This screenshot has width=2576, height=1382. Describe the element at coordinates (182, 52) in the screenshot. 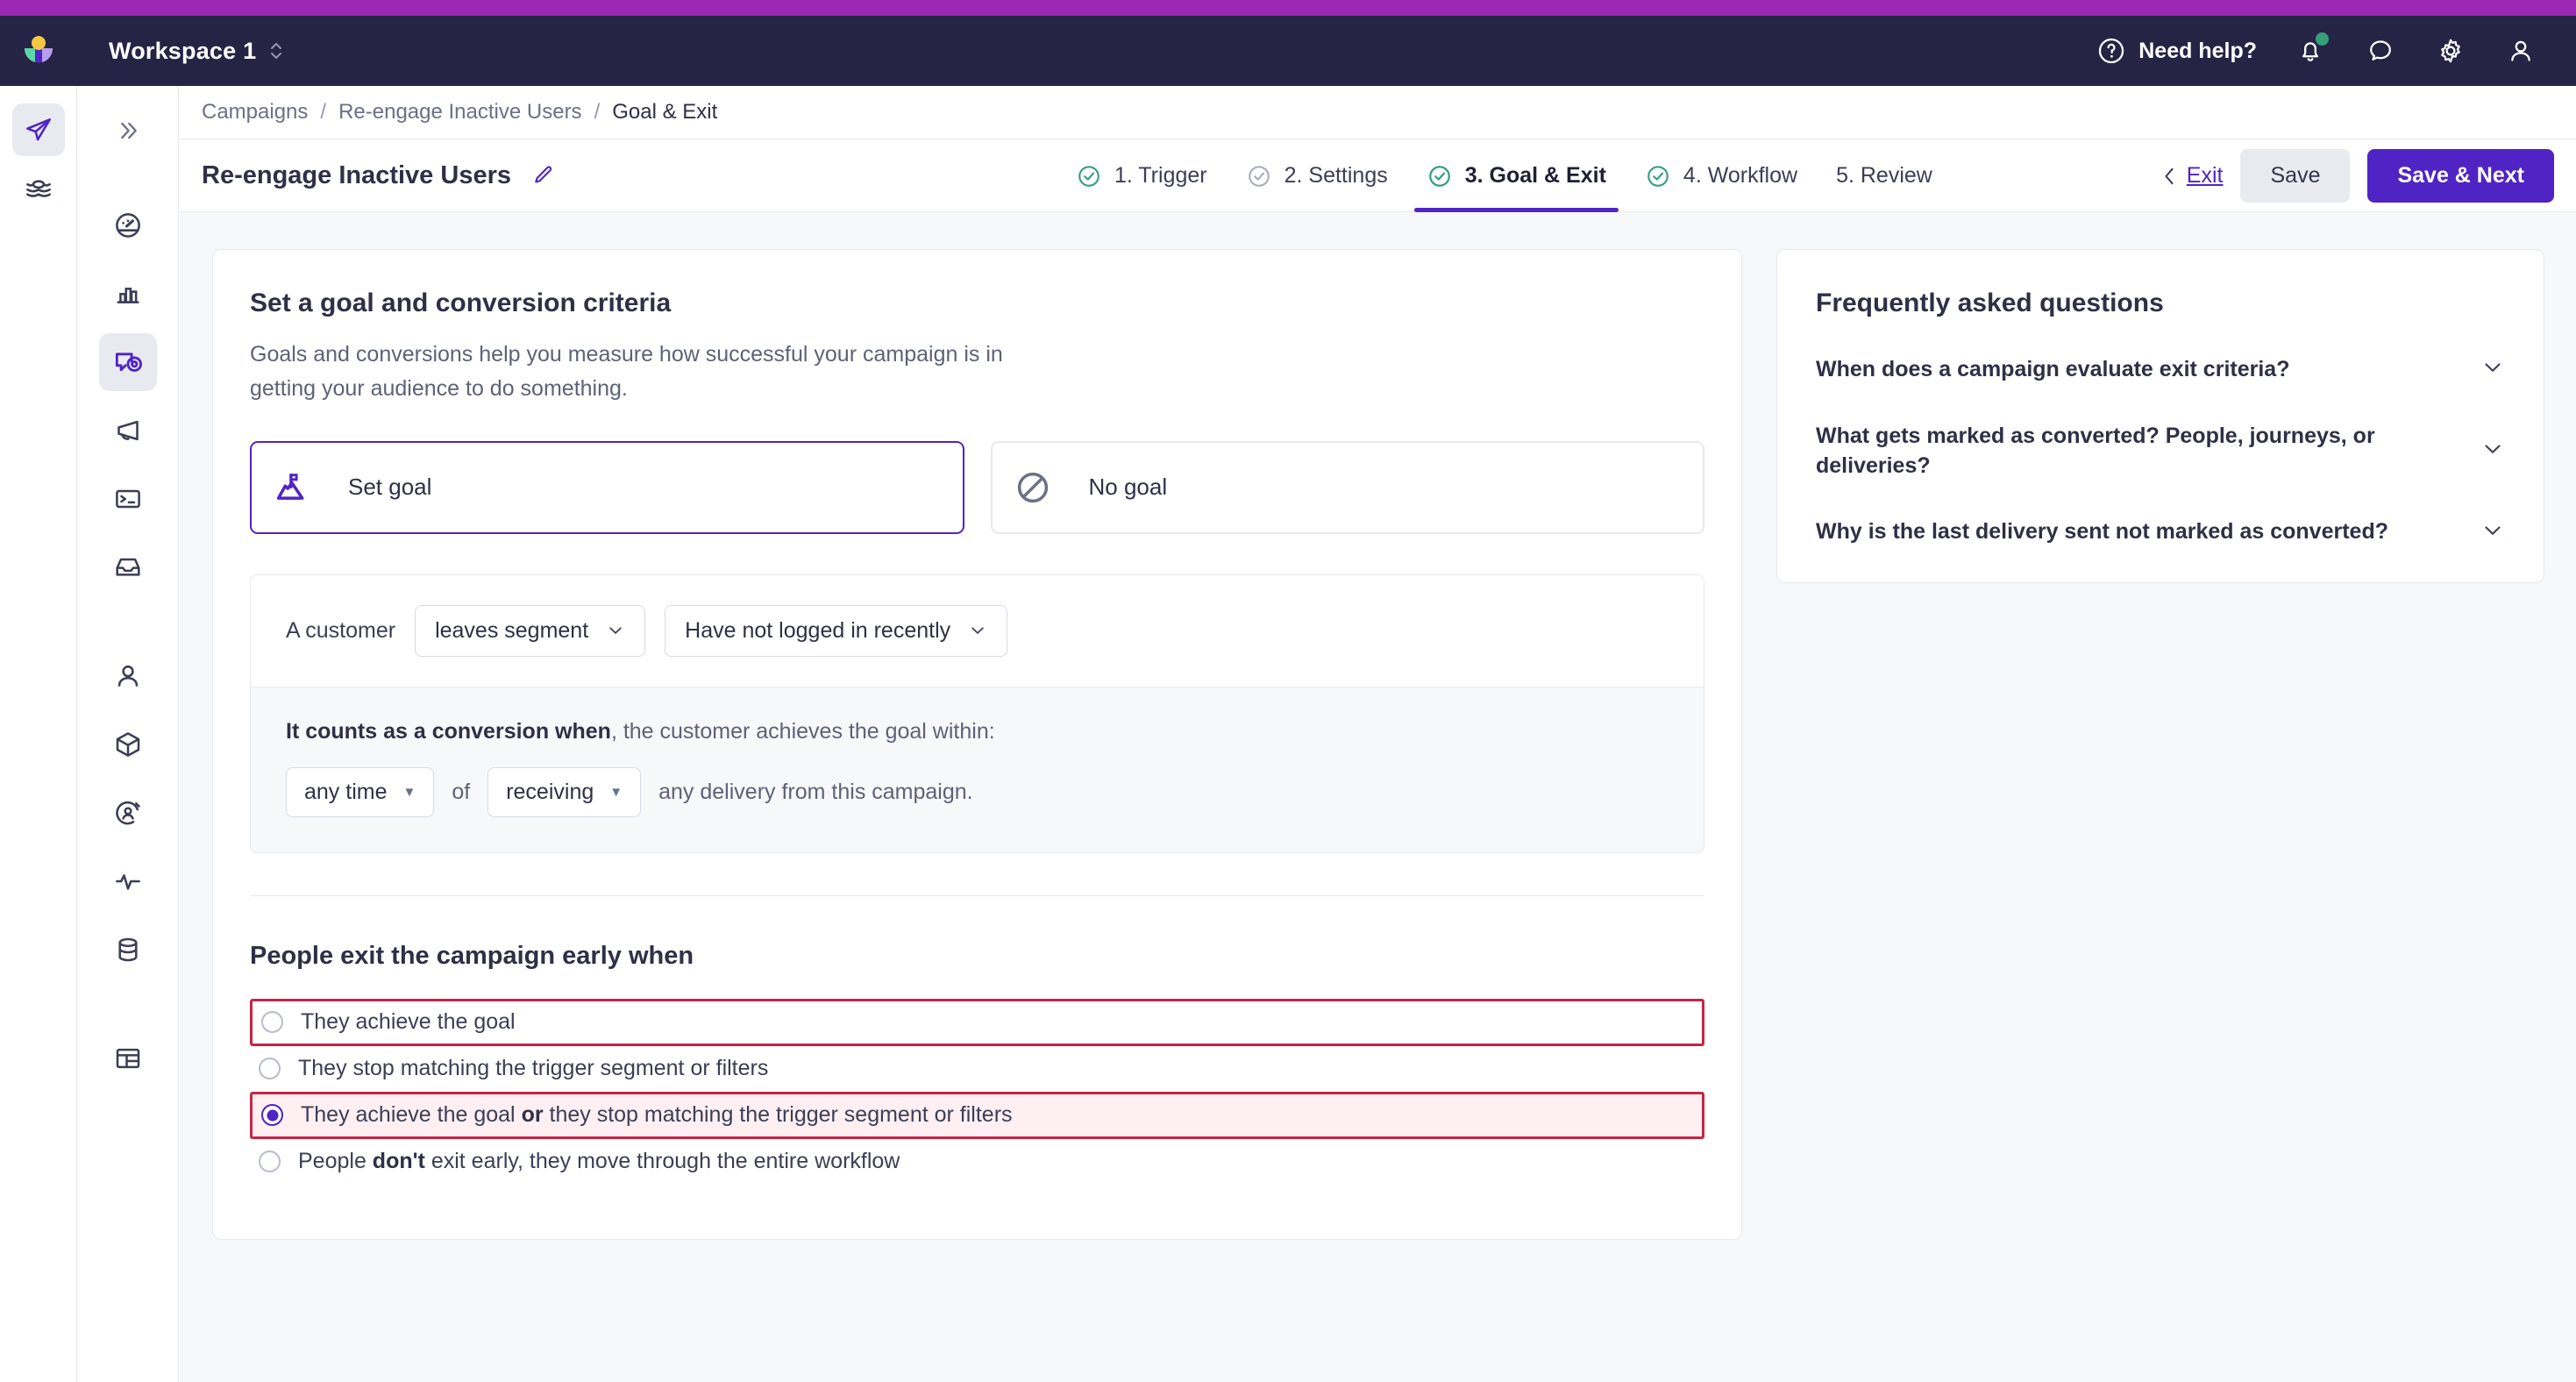

I see `workspace-name: Workspace 1` at that location.